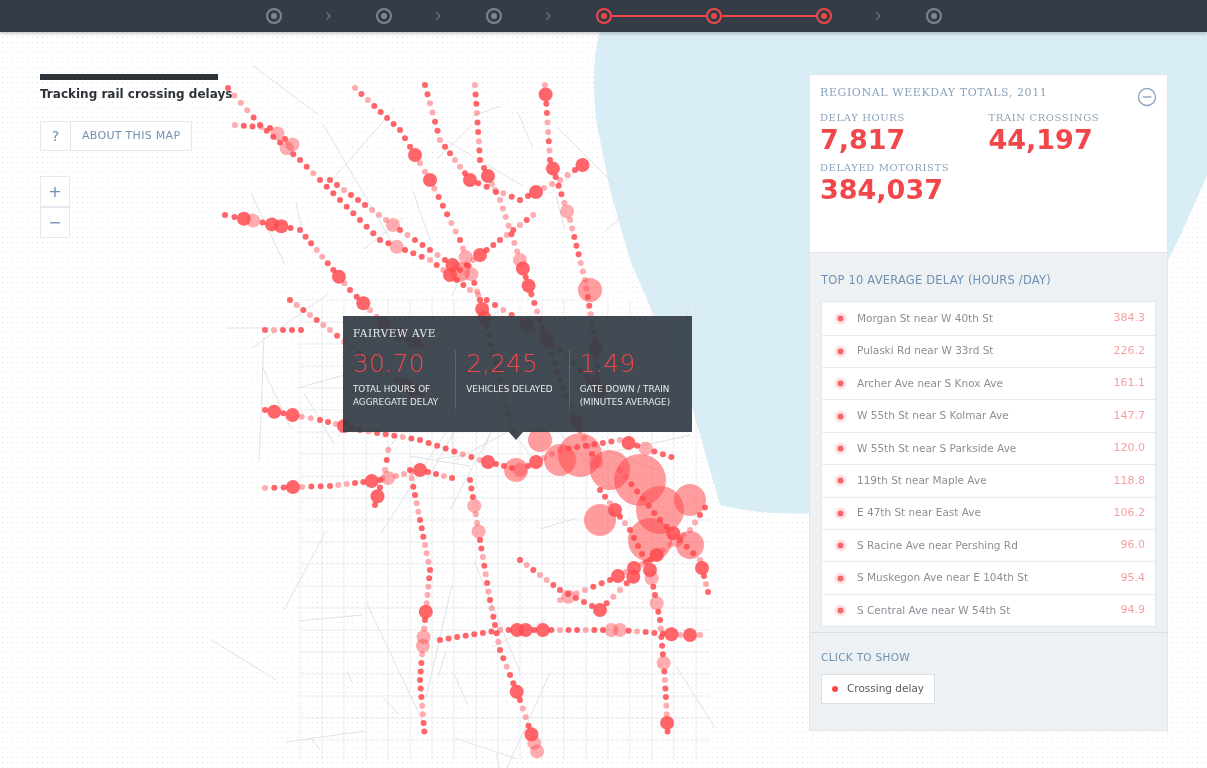 This screenshot has height=768, width=1207. I want to click on crossing-name: S Muskegon Ave near E 104th St, so click(943, 578).